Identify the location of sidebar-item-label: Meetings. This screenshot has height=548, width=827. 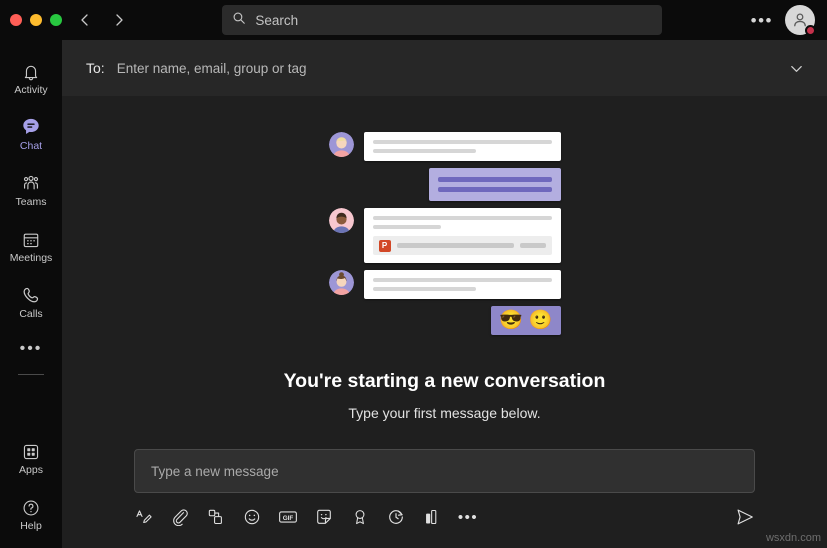
(31, 258).